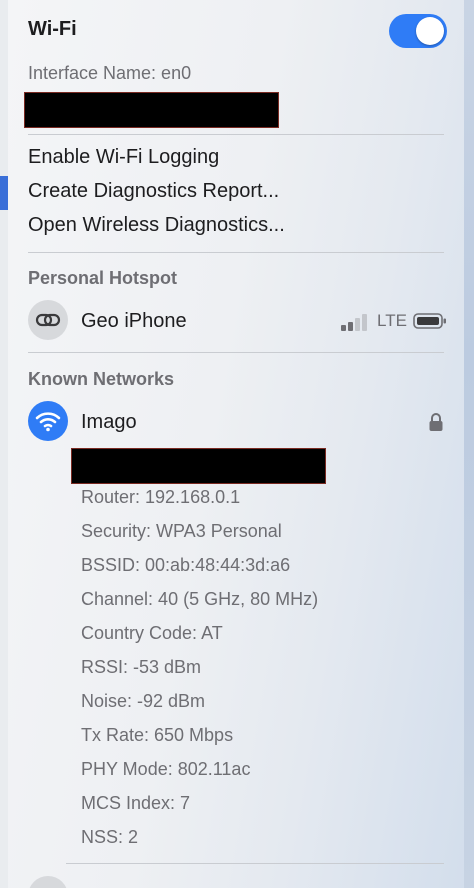 The width and height of the screenshot is (474, 888). What do you see at coordinates (134, 321) in the screenshot?
I see `hotspot-device-name: Geo iPhone` at bounding box center [134, 321].